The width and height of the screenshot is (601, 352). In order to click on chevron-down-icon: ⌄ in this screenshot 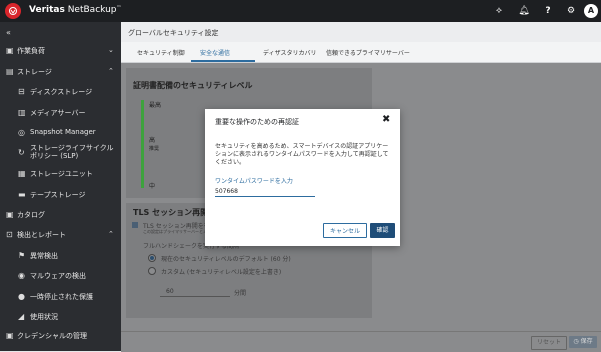, I will do `click(111, 50)`.